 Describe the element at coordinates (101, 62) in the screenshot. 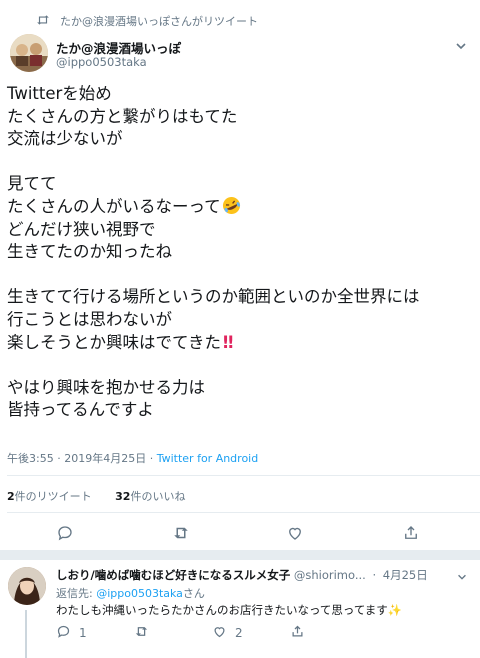

I see `author-handle: @ippo0503taka` at that location.